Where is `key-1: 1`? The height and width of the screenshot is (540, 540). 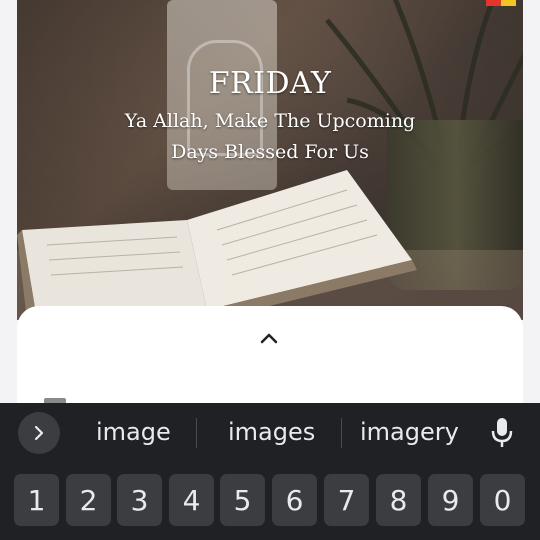
key-1: 1 is located at coordinates (36, 500).